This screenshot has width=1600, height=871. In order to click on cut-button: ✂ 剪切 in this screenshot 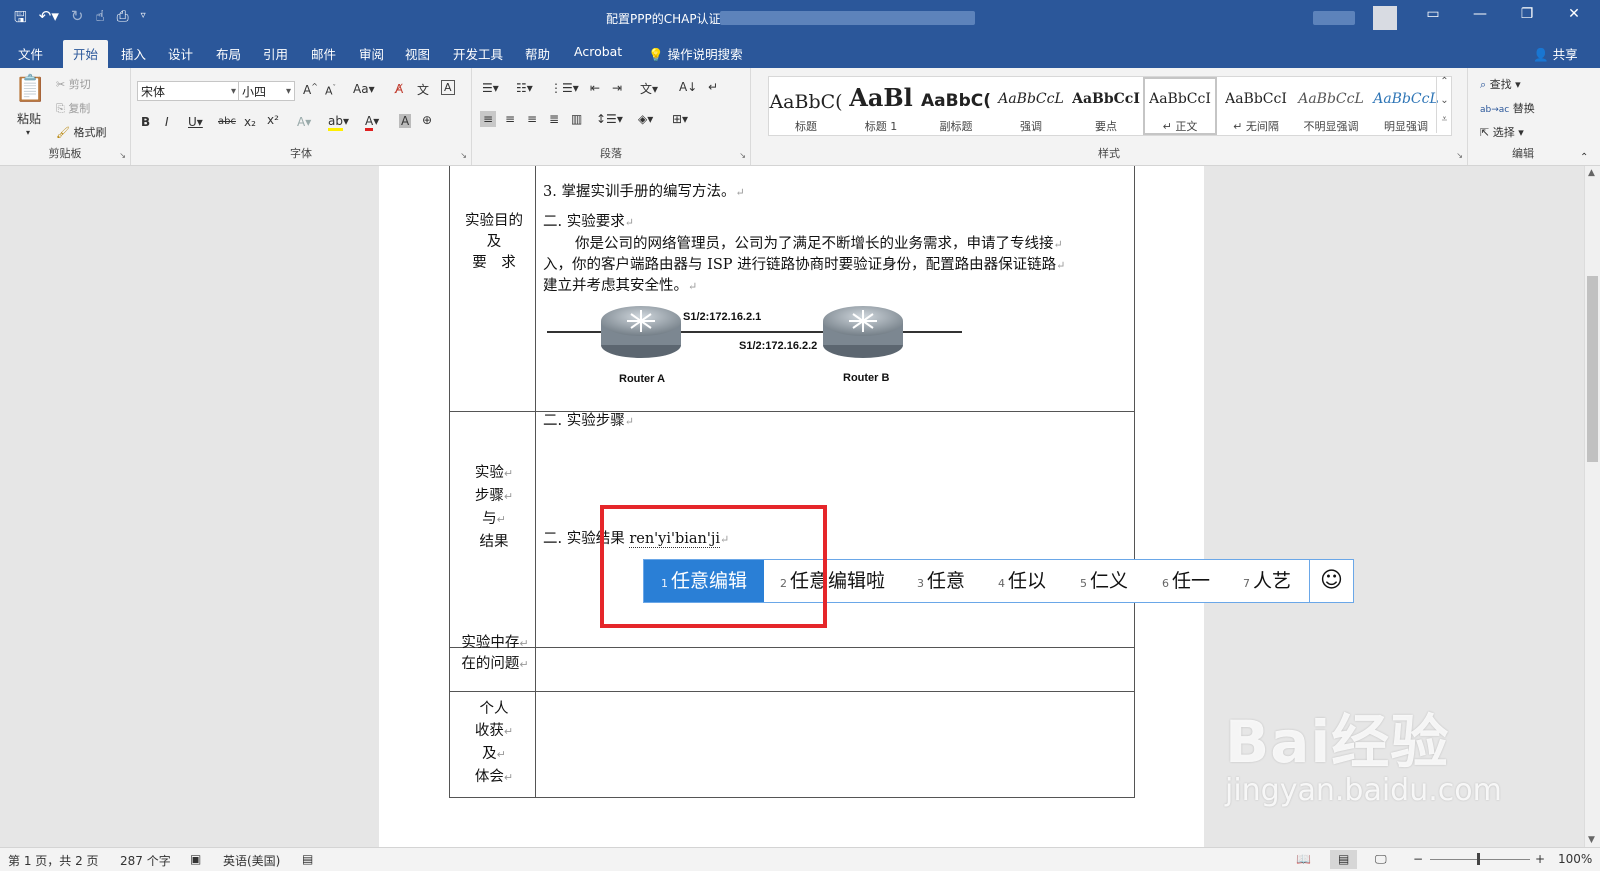, I will do `click(73, 84)`.